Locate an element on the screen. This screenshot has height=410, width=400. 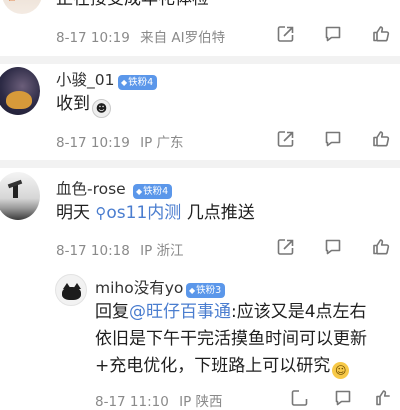
search-topic-link: ⚲os11内测 is located at coordinates (138, 213).